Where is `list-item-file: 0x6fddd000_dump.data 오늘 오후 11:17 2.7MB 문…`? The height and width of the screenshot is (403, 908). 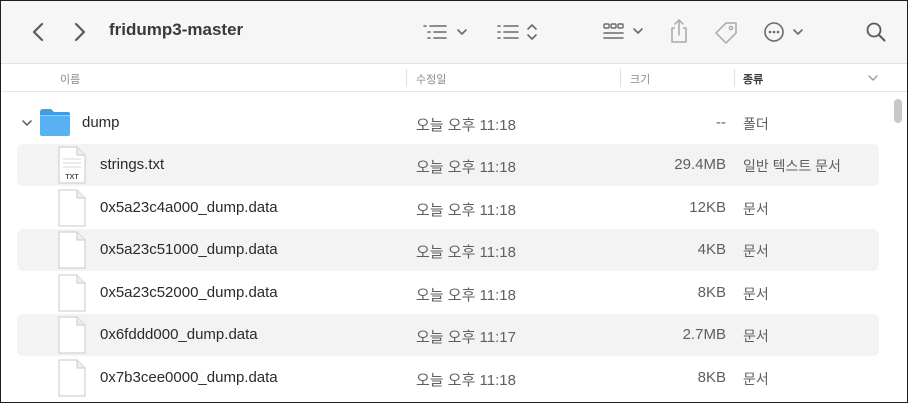
list-item-file: 0x6fddd000_dump.data 오늘 오후 11:17 2.7MB 문… is located at coordinates (448, 335).